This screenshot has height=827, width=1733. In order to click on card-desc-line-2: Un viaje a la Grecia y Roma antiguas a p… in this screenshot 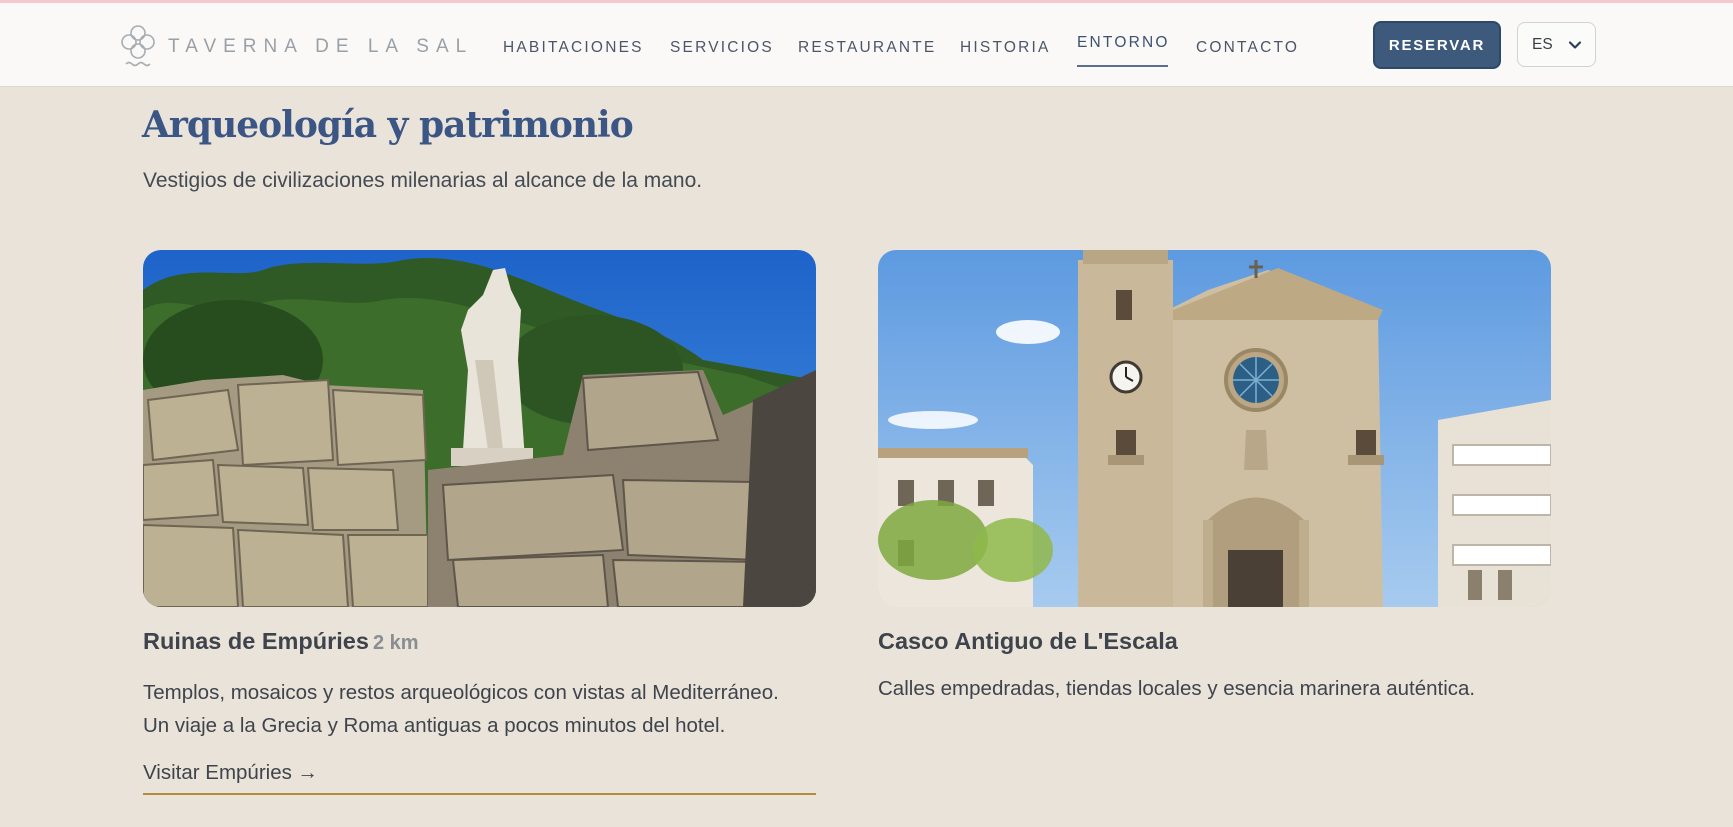, I will do `click(434, 725)`.